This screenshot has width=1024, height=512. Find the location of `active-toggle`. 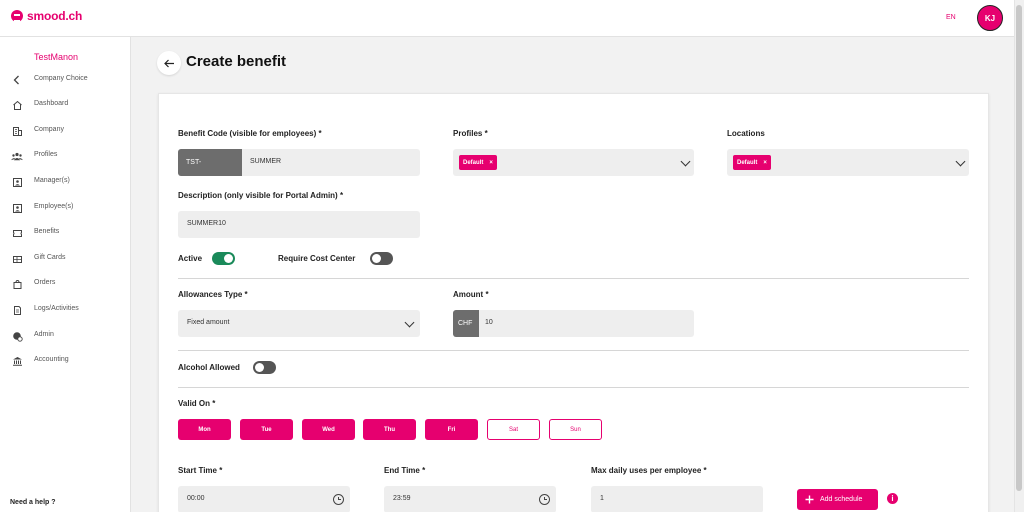

active-toggle is located at coordinates (223, 258).